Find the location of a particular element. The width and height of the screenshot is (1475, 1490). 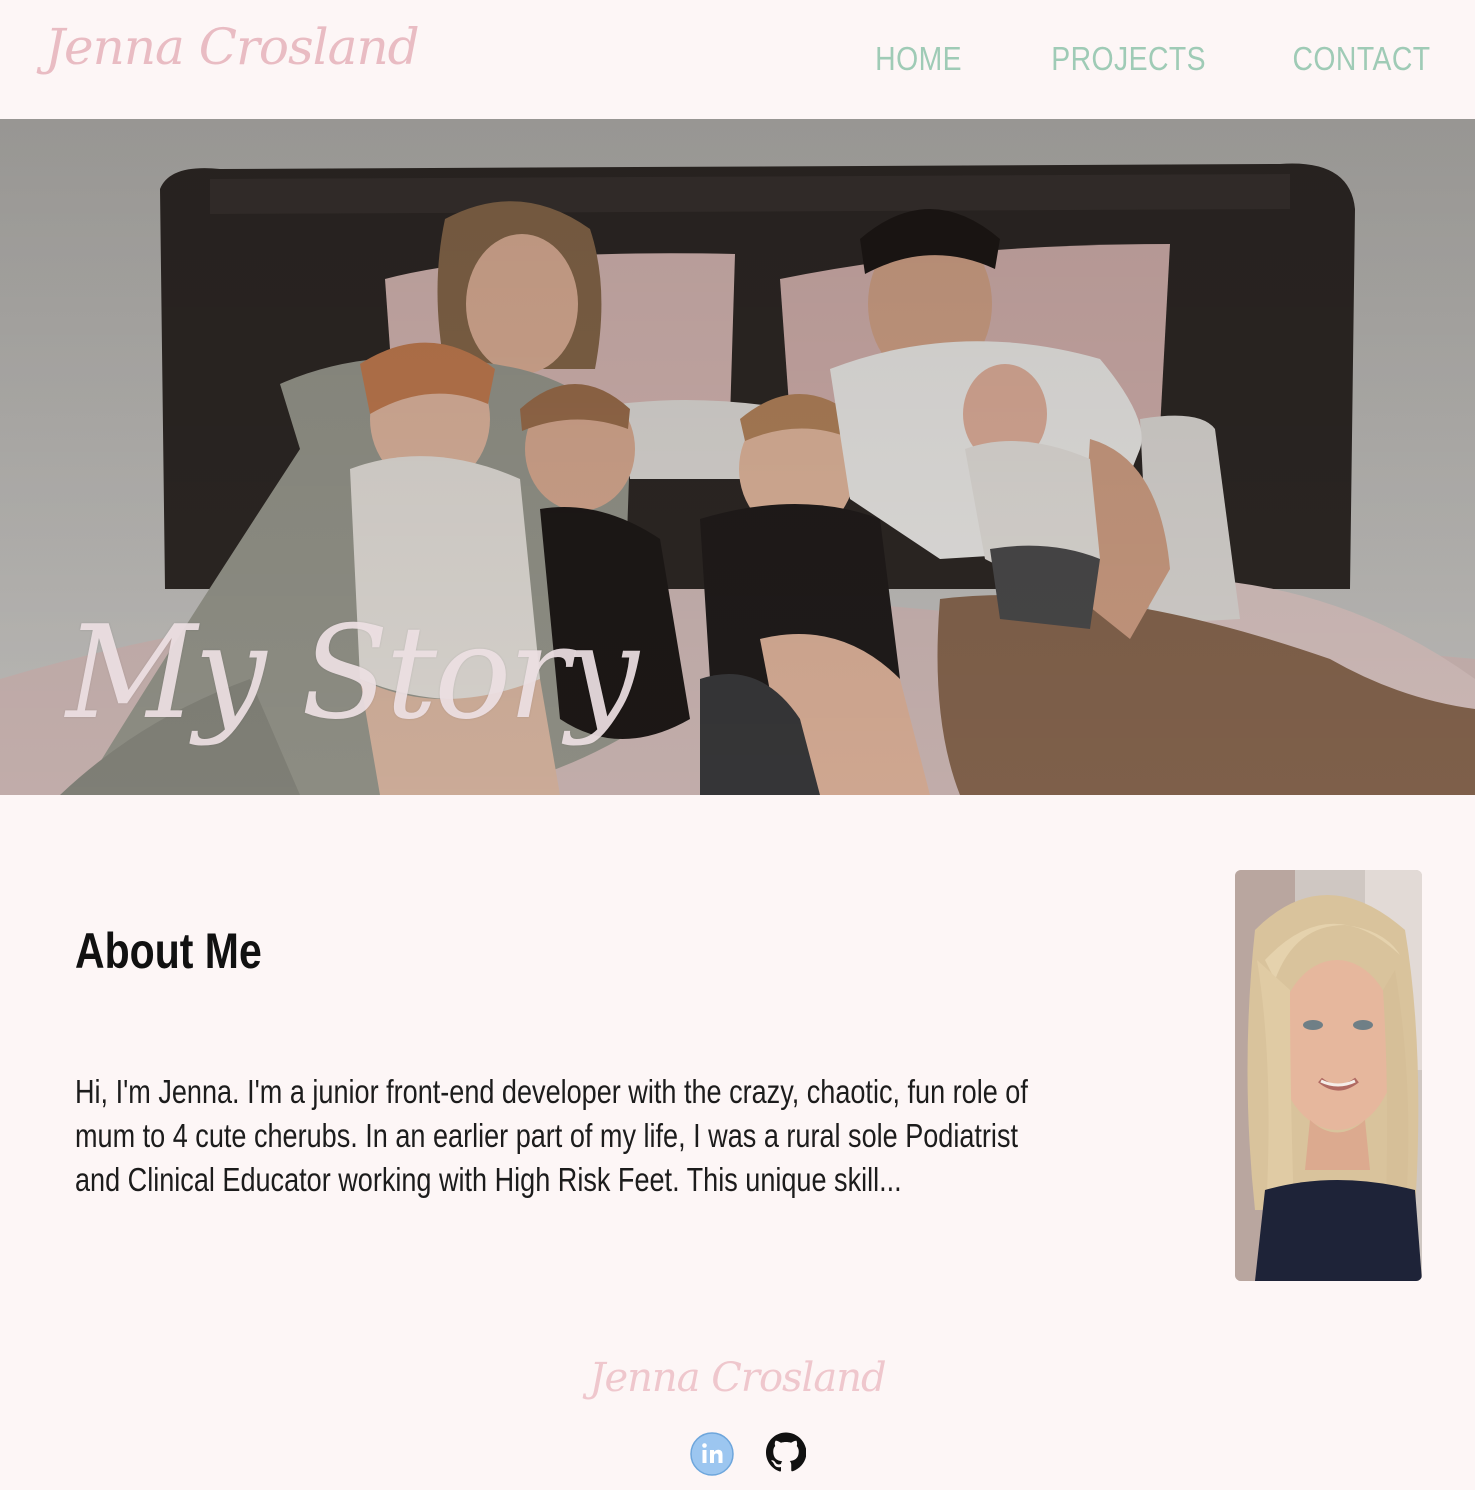

main-nav: HOME PROJECTS CONTACT is located at coordinates (1146, 59).